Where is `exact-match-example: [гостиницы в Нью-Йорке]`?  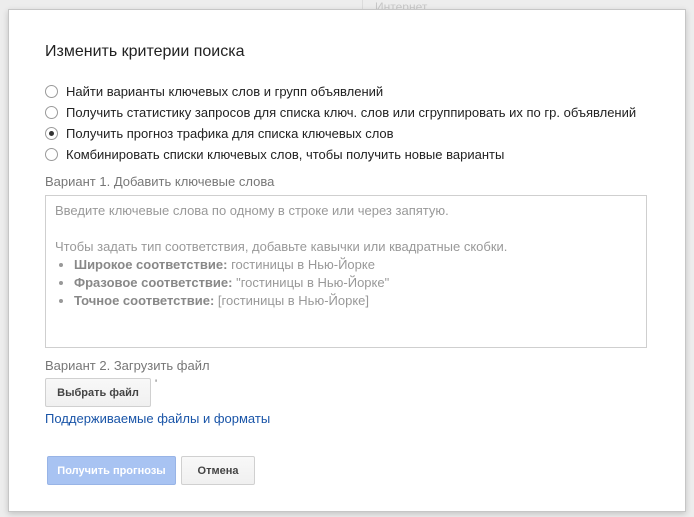
exact-match-example: [гостиницы в Нью-Йорке] is located at coordinates (293, 300).